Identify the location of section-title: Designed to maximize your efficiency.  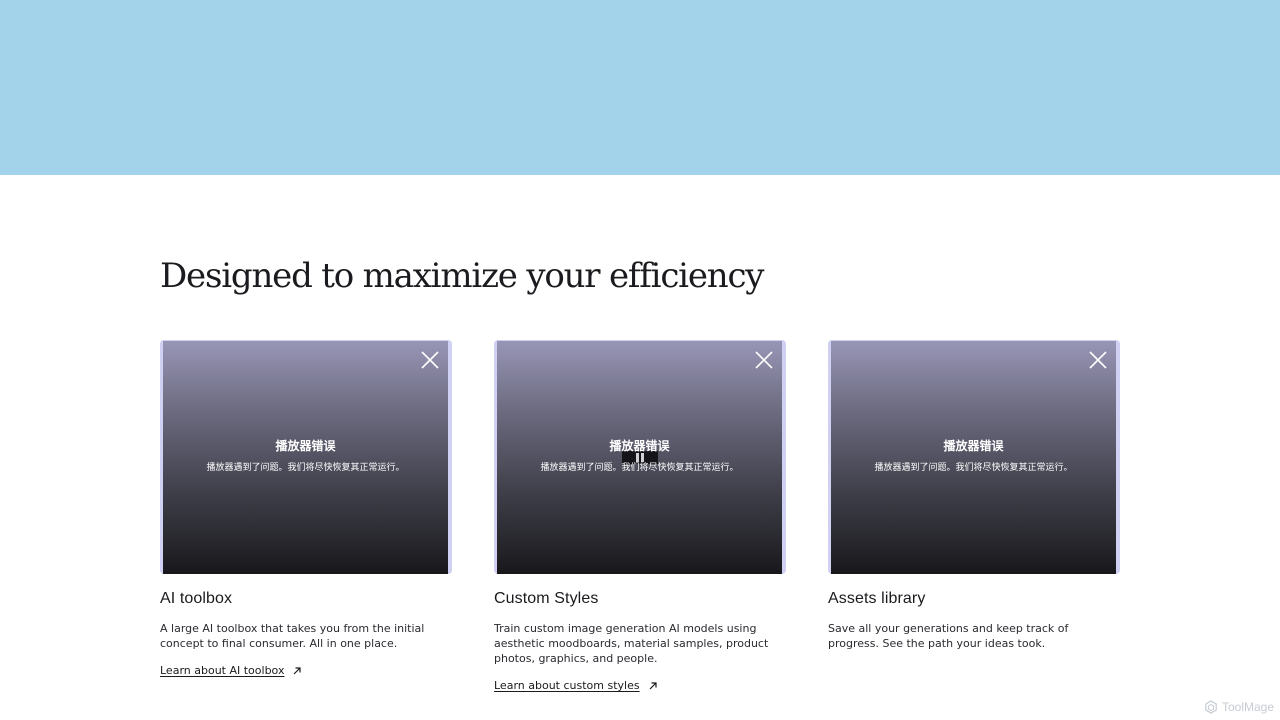
(462, 276).